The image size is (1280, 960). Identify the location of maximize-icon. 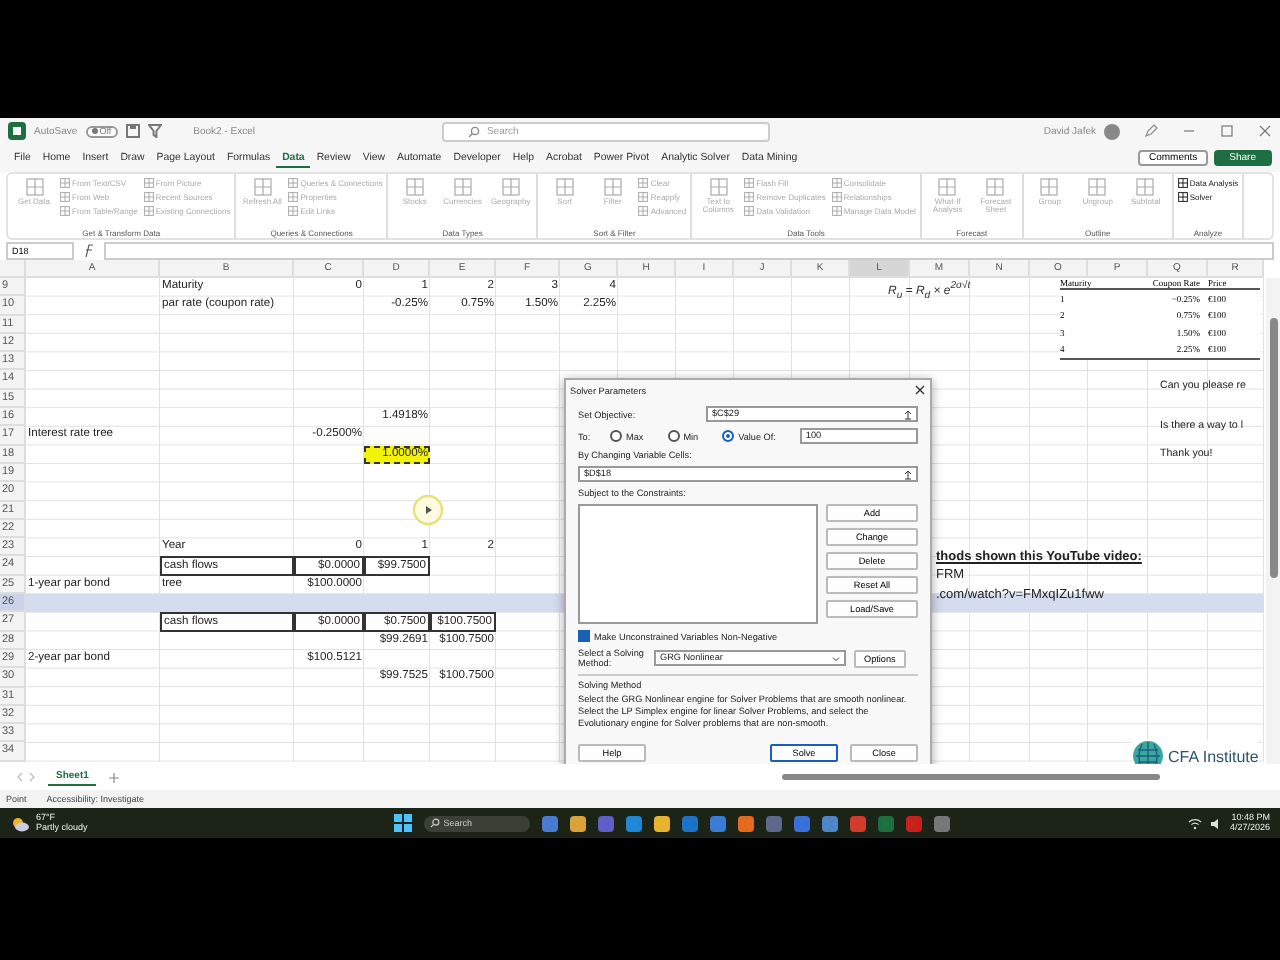
(1227, 131).